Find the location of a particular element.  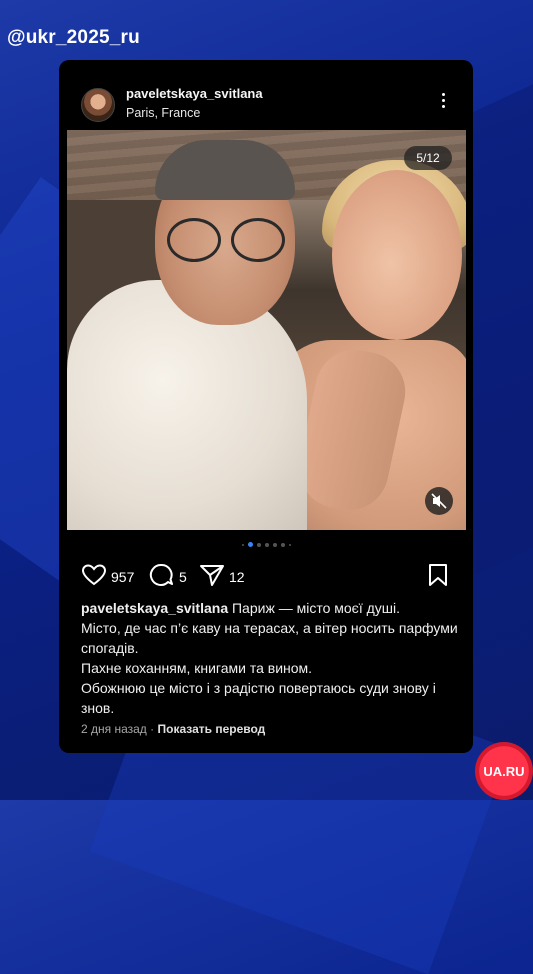

mute-icon is located at coordinates (439, 501).